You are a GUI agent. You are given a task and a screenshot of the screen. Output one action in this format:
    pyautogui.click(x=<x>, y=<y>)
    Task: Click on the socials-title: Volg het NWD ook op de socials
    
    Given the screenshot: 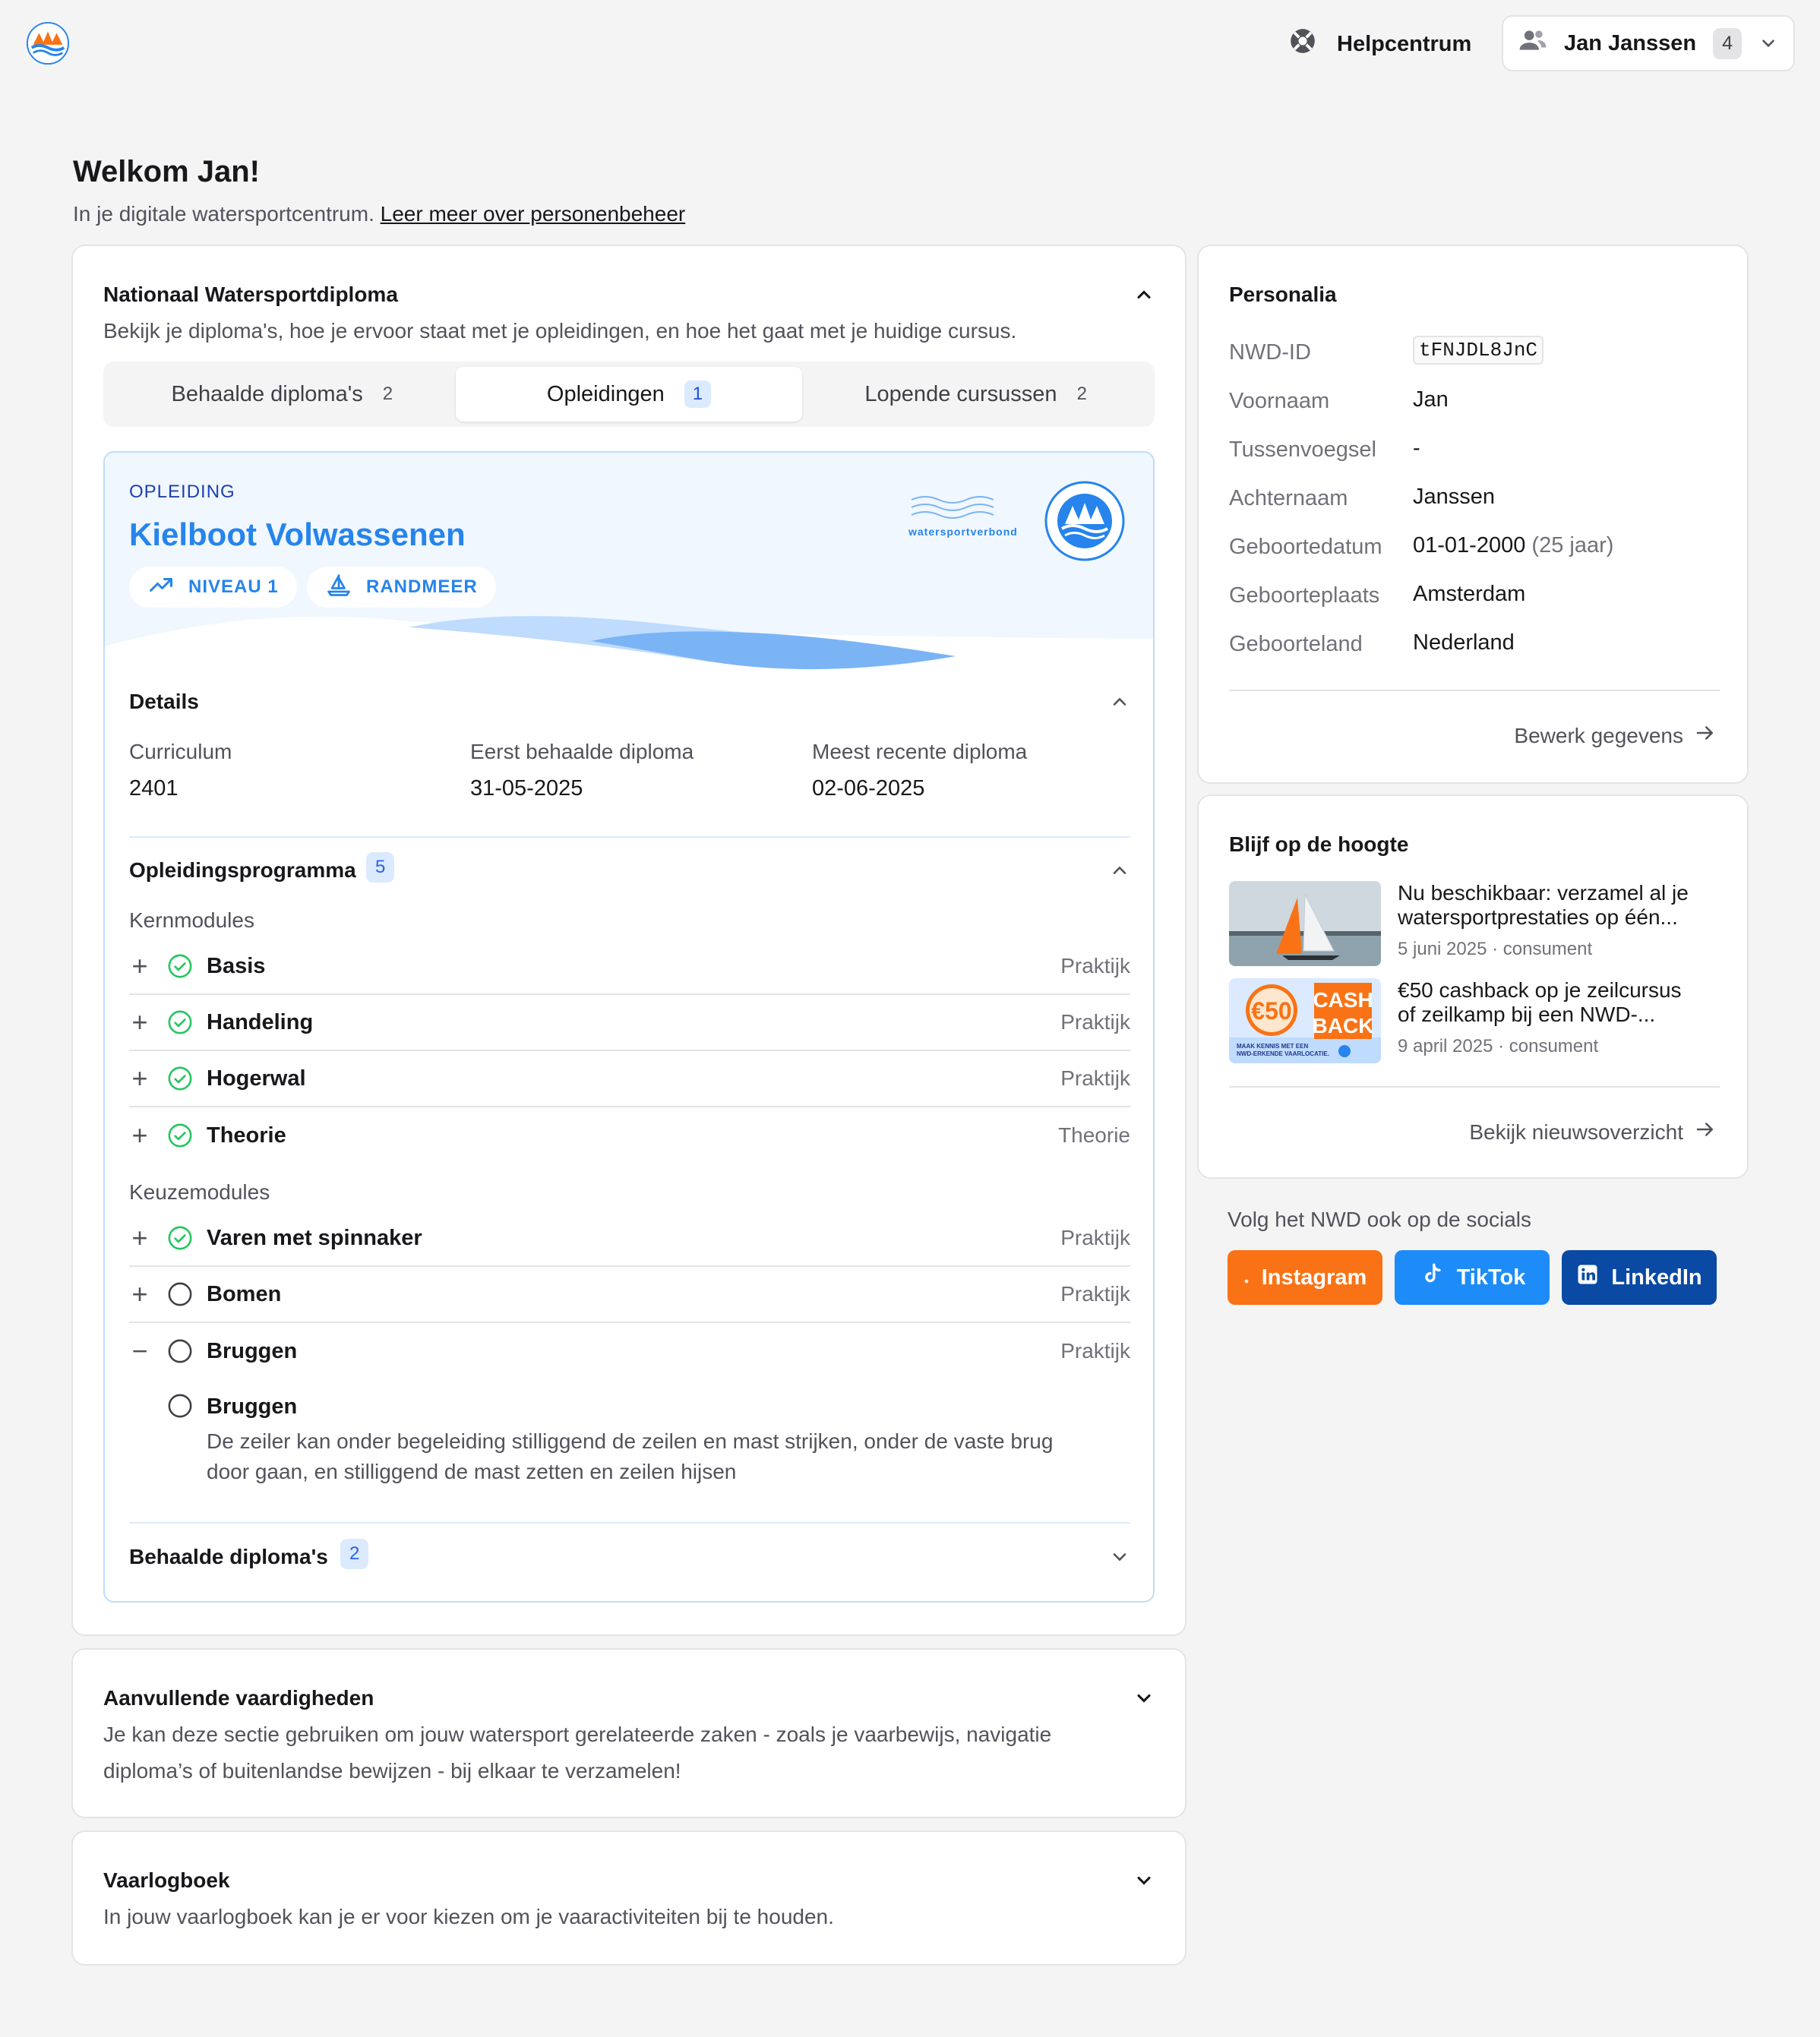 What is the action you would take?
    pyautogui.click(x=1379, y=1220)
    